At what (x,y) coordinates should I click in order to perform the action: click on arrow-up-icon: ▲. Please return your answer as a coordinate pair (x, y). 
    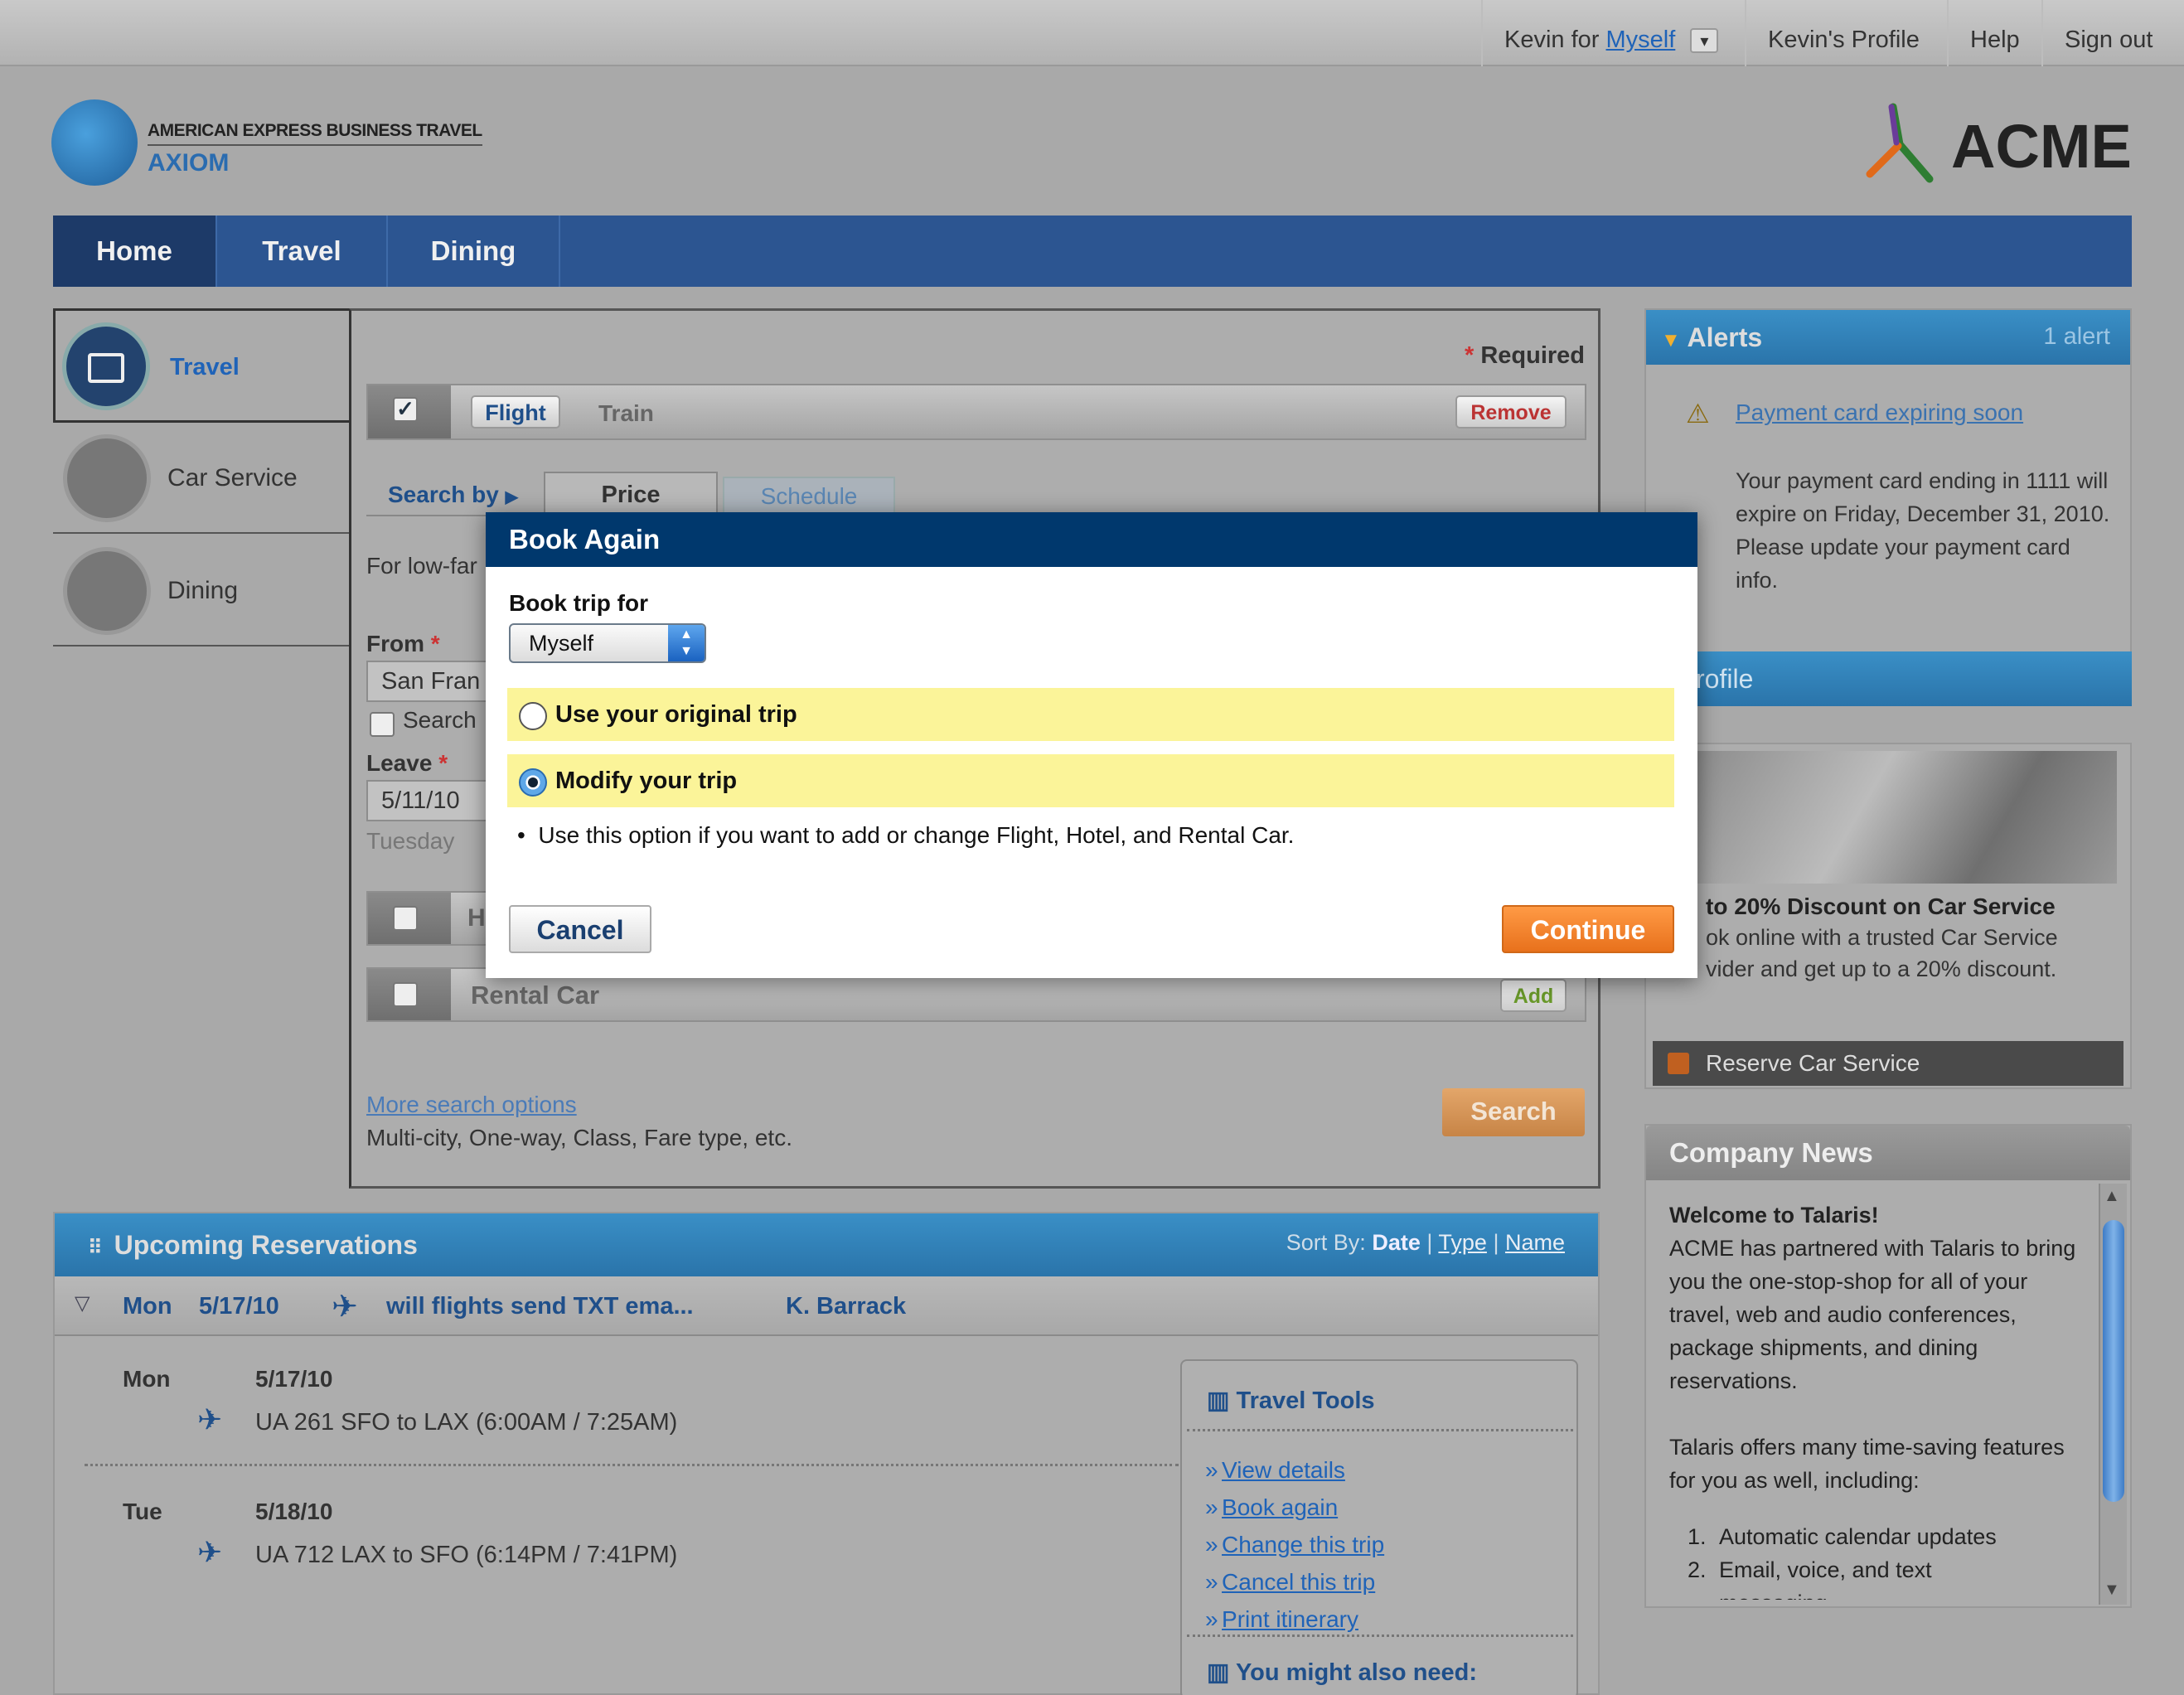
    Looking at the image, I should click on (2112, 1196).